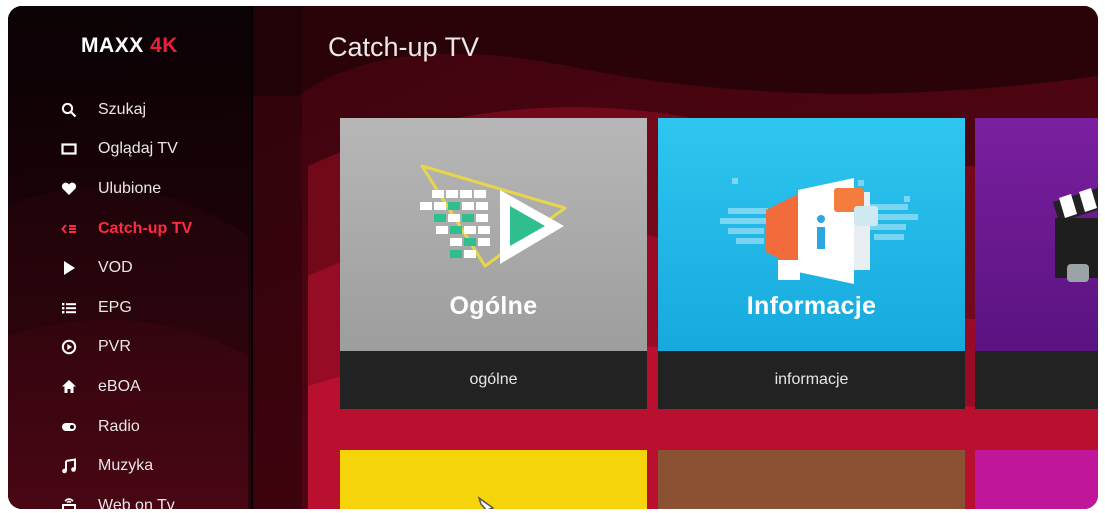 This screenshot has width=1105, height=513. What do you see at coordinates (811, 380) in the screenshot?
I see `card-caption: informacje` at bounding box center [811, 380].